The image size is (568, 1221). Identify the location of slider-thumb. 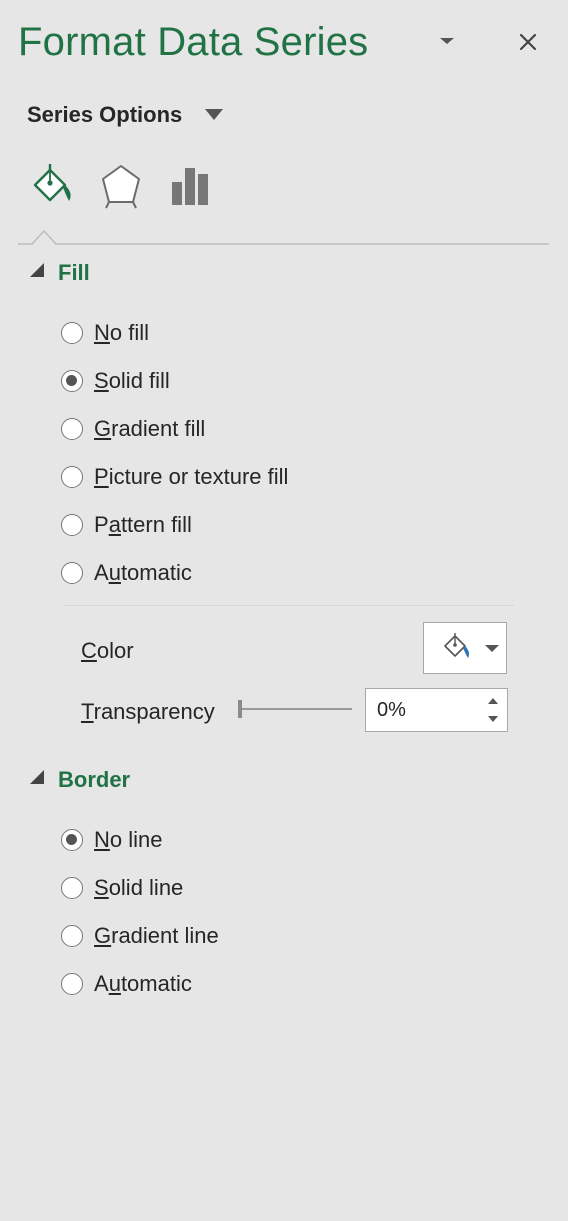
(240, 709).